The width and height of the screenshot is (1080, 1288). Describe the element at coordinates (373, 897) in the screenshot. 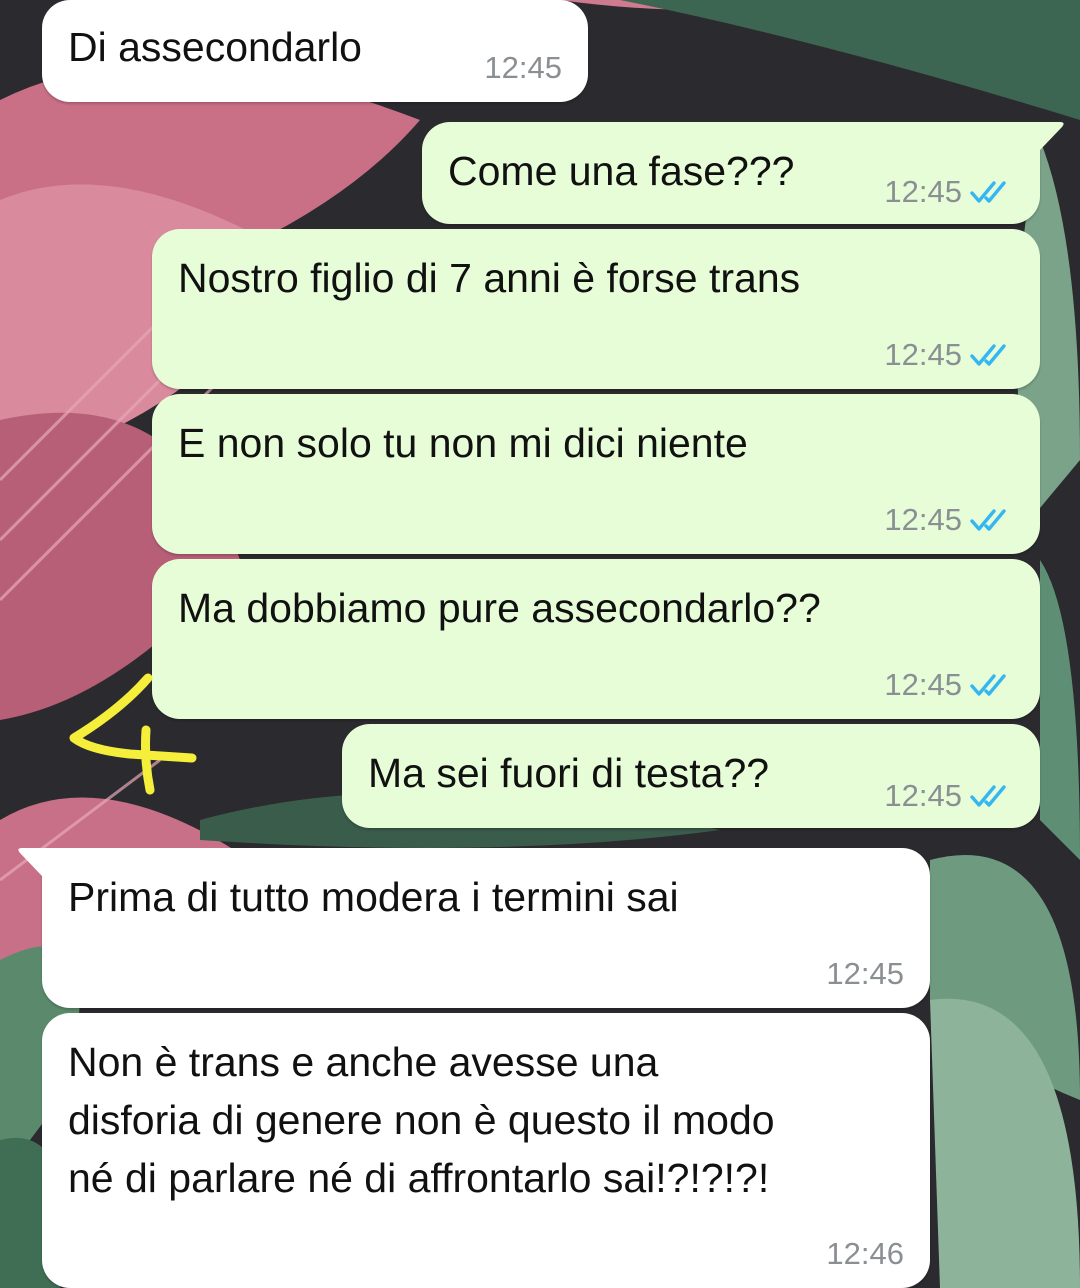

I see `message-text: Prima di tutto modera i termini sai` at that location.